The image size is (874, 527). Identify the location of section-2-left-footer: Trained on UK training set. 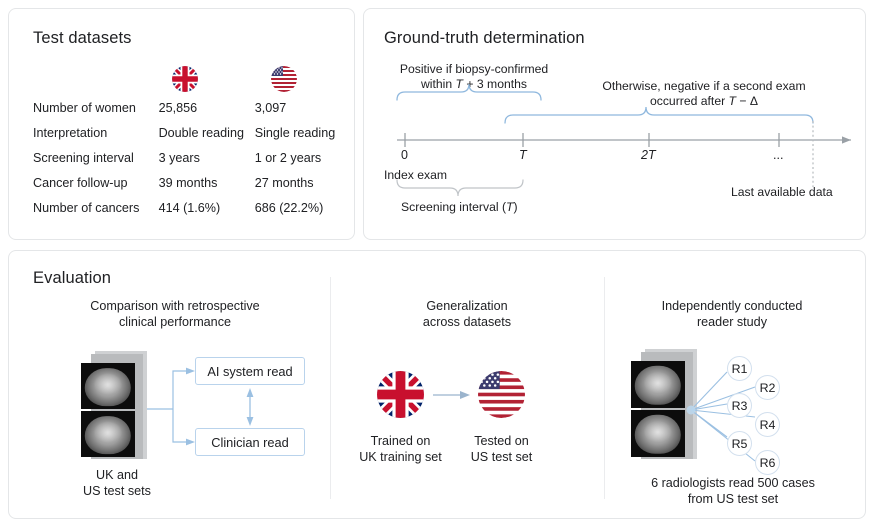
(400, 449).